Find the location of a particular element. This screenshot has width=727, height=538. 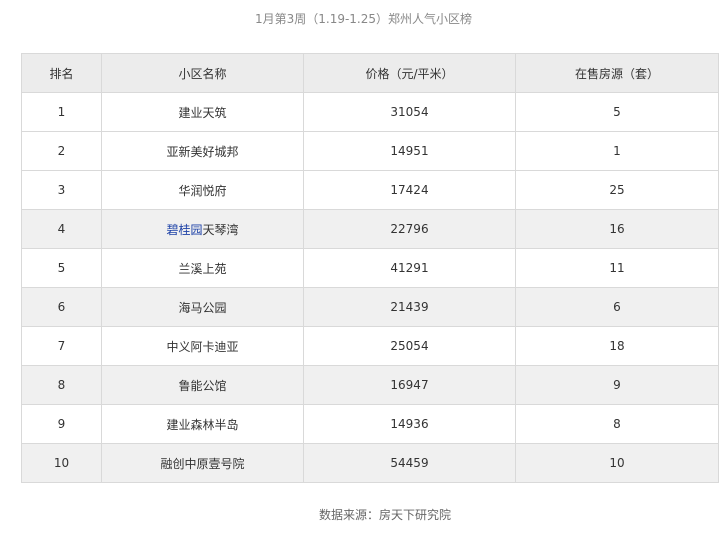

community-name: 鲁能公馆 is located at coordinates (202, 385).